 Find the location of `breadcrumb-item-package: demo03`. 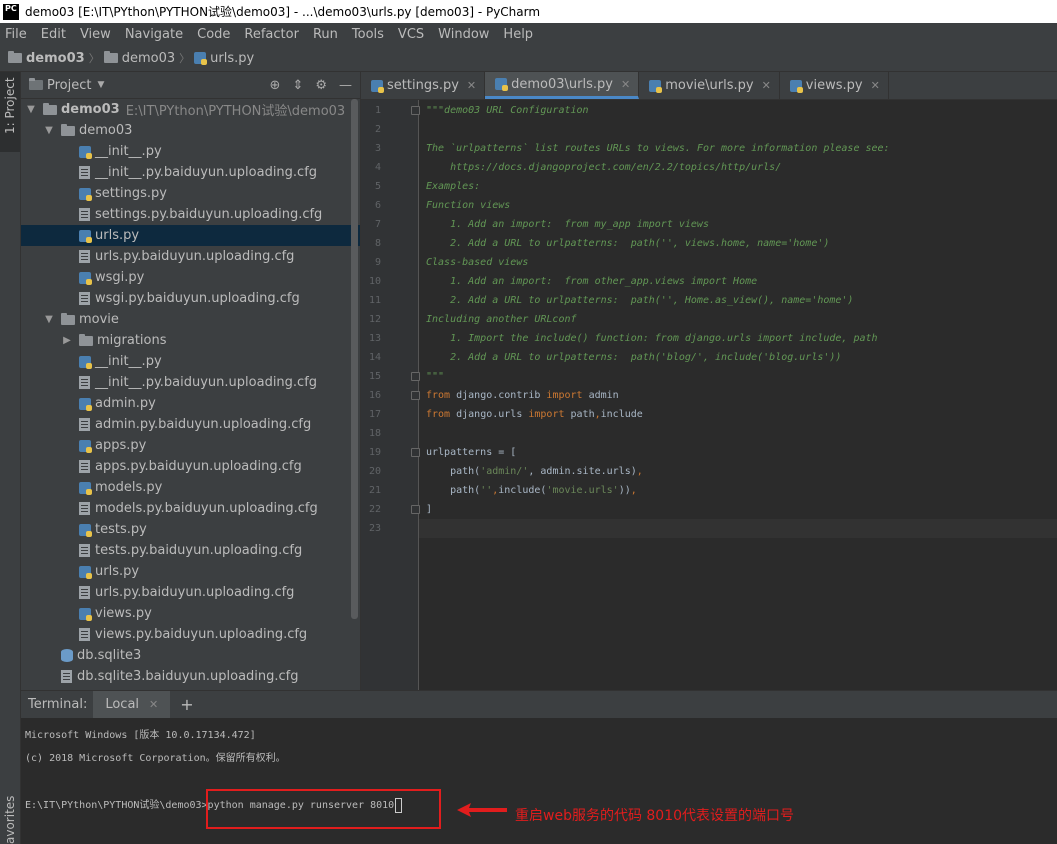

breadcrumb-item-package: demo03 is located at coordinates (139, 58).